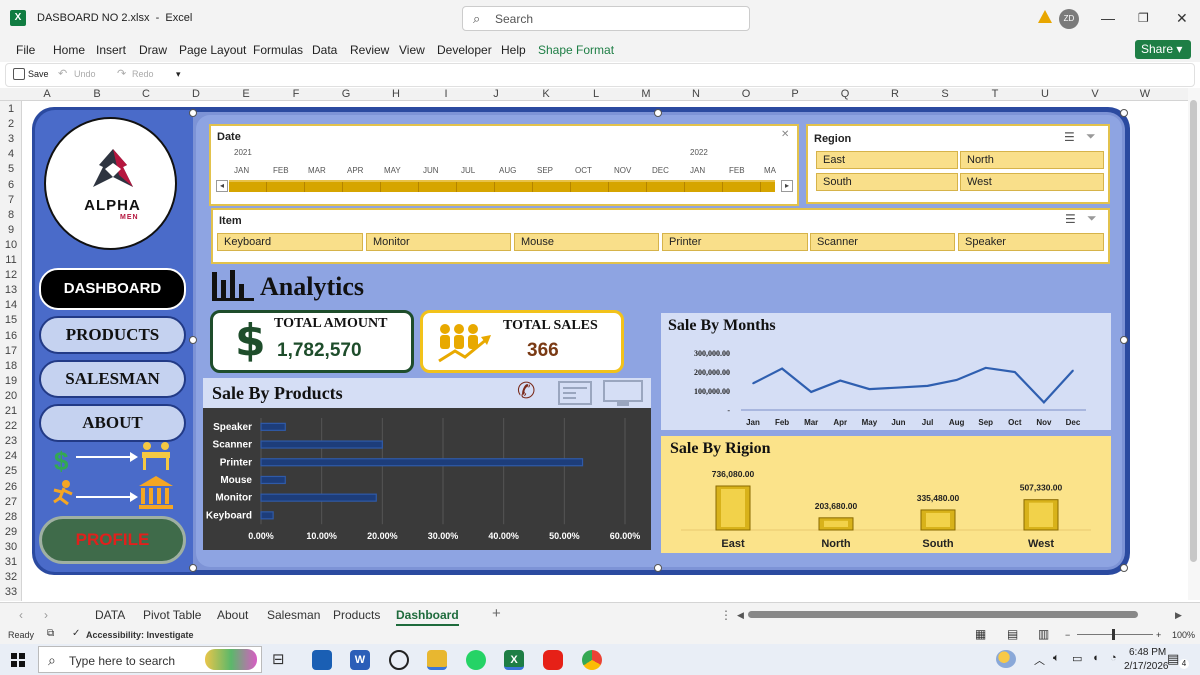  I want to click on scroll-left-icon: ◀, so click(740, 615).